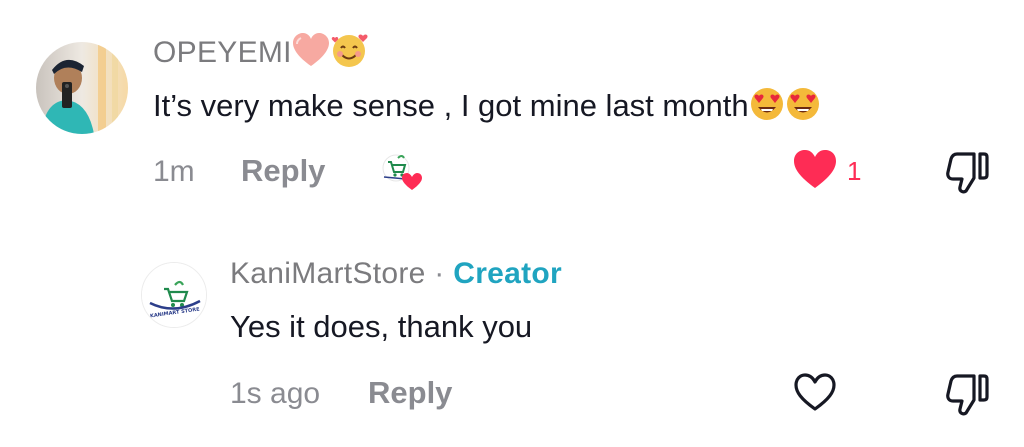 This screenshot has height=447, width=1024. What do you see at coordinates (854, 171) in the screenshot?
I see `like-count: 1` at bounding box center [854, 171].